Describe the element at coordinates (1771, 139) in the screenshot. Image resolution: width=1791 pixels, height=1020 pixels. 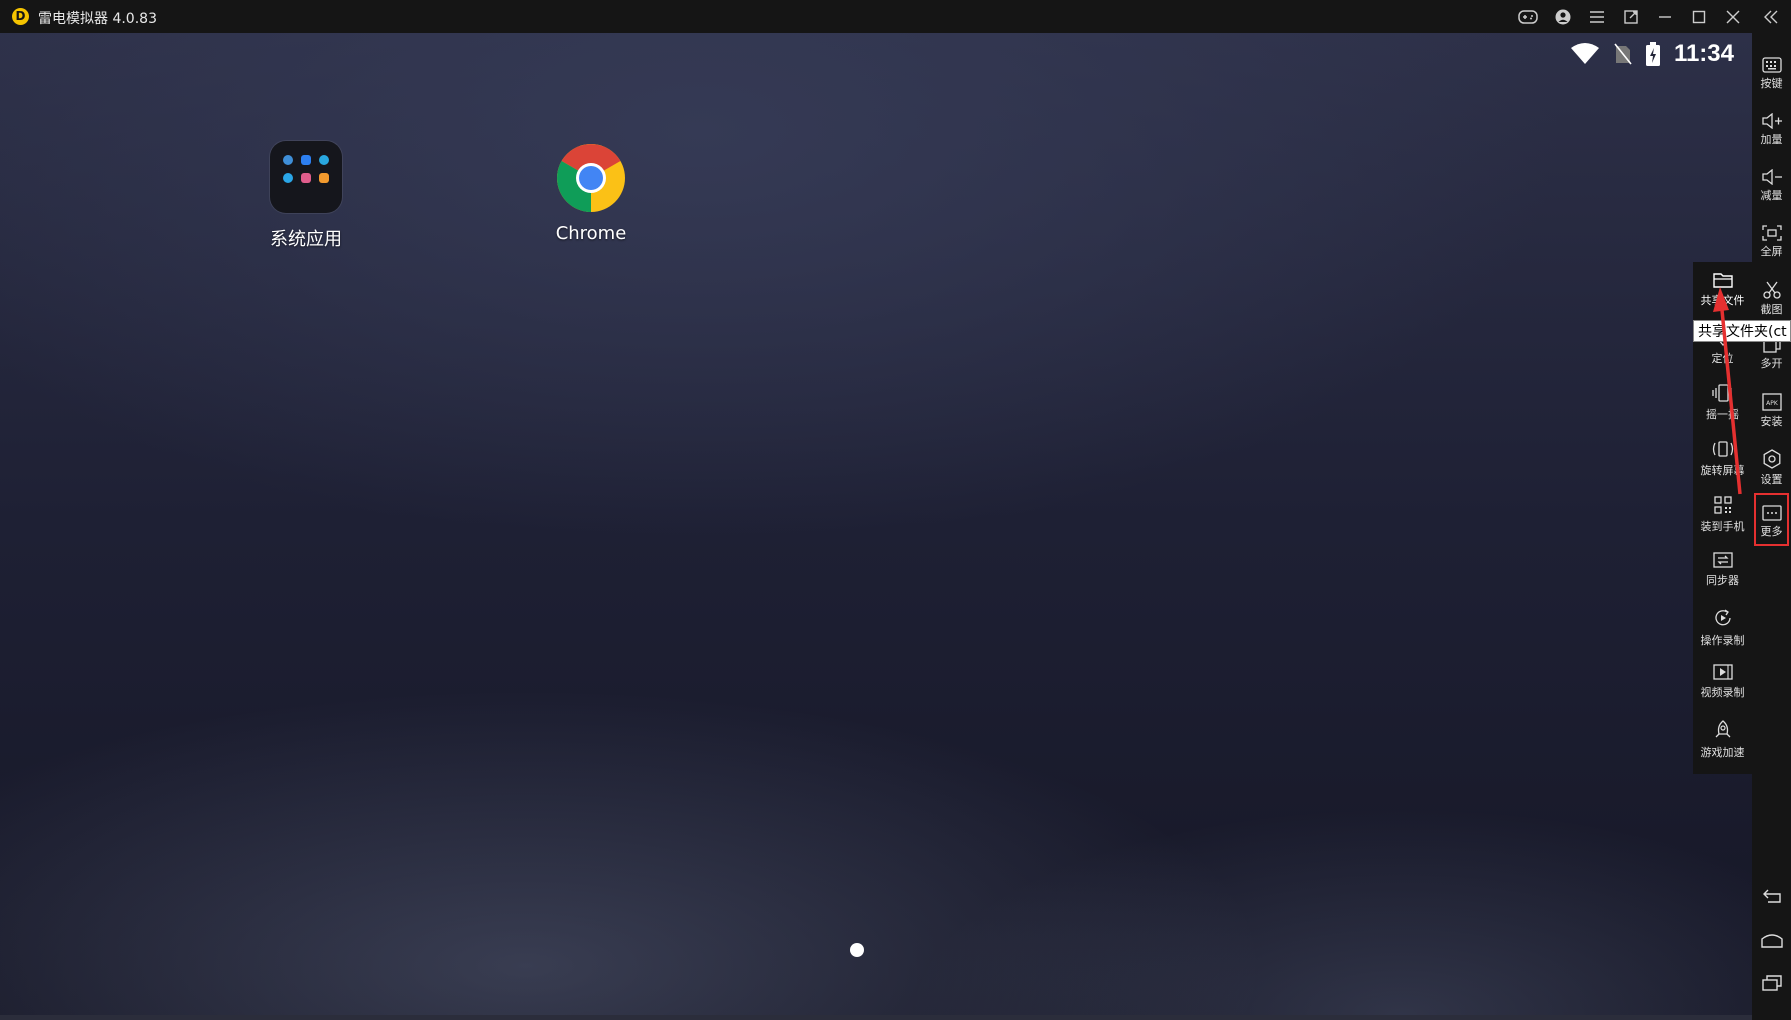
I see `volume-up-label: 加量` at that location.